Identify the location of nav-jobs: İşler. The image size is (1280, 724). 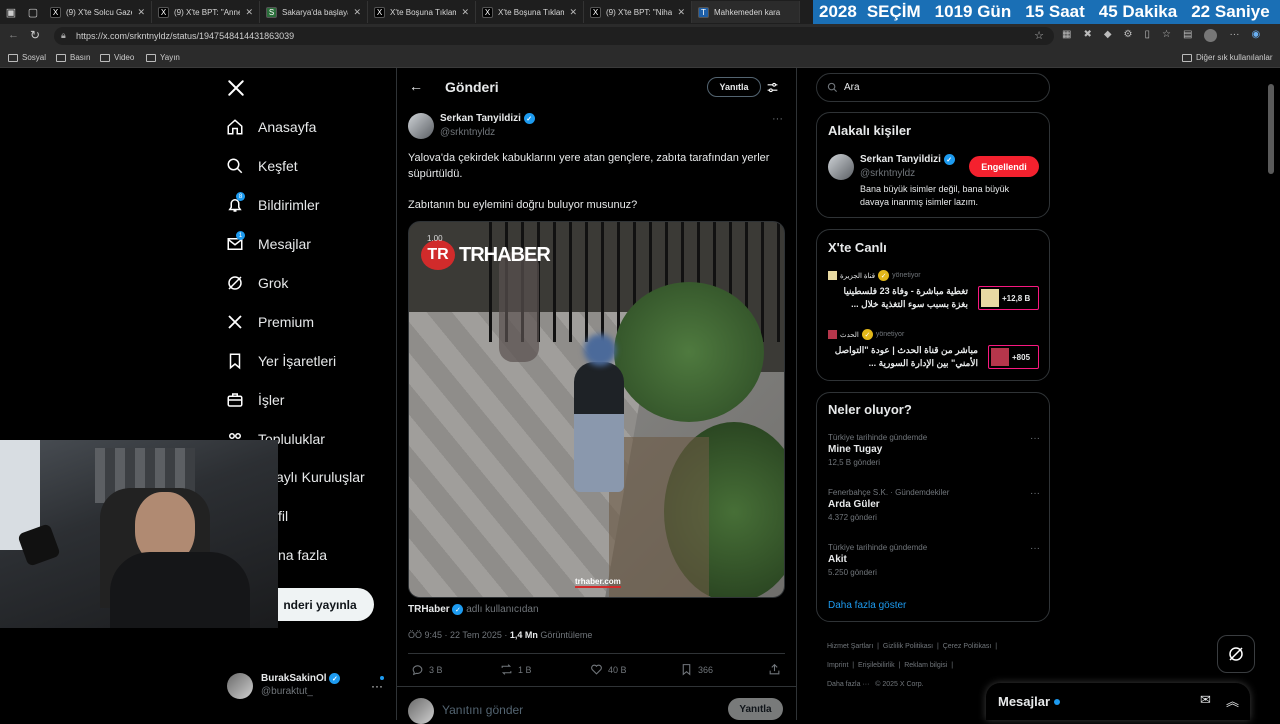
(255, 400).